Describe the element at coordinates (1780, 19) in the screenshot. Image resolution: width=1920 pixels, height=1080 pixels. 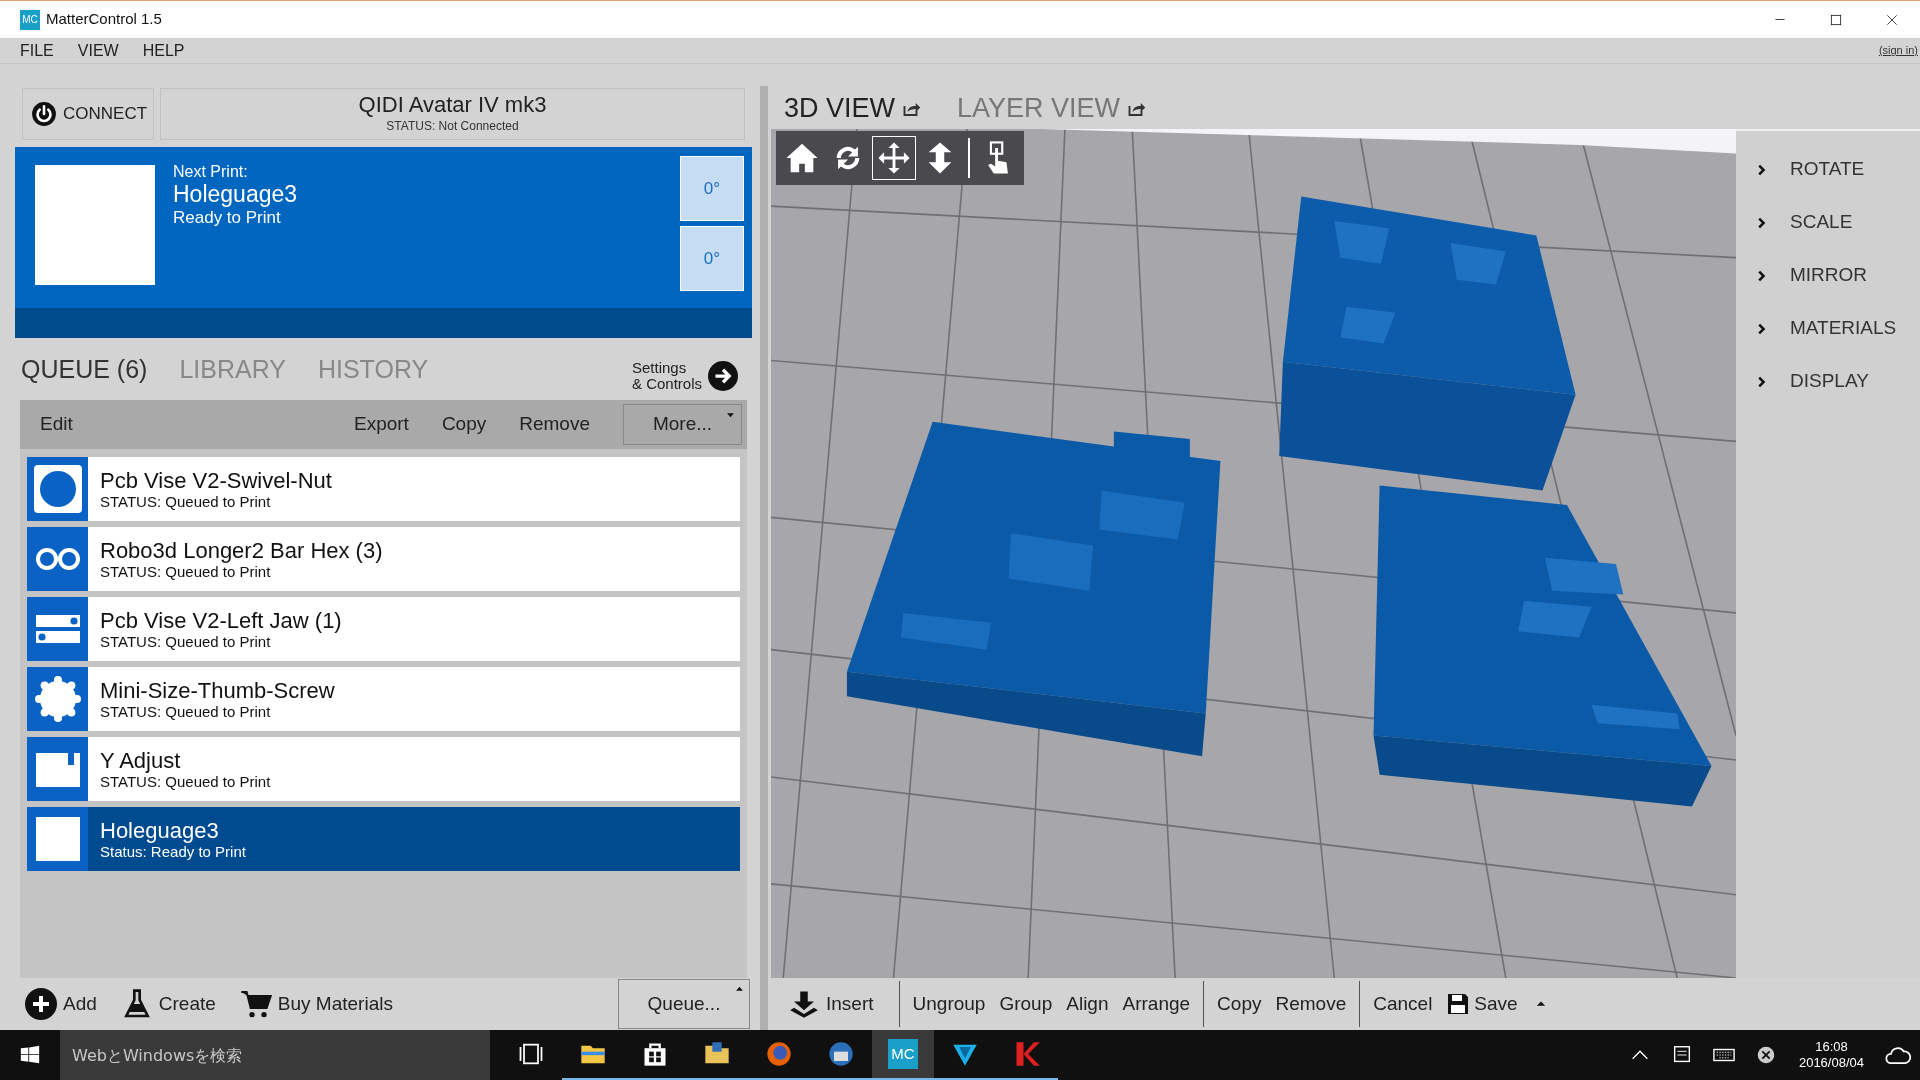
I see `minimize-icon` at that location.